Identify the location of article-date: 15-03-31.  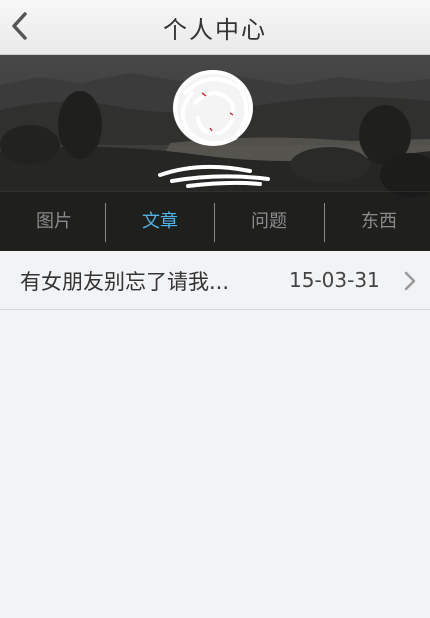
(334, 280).